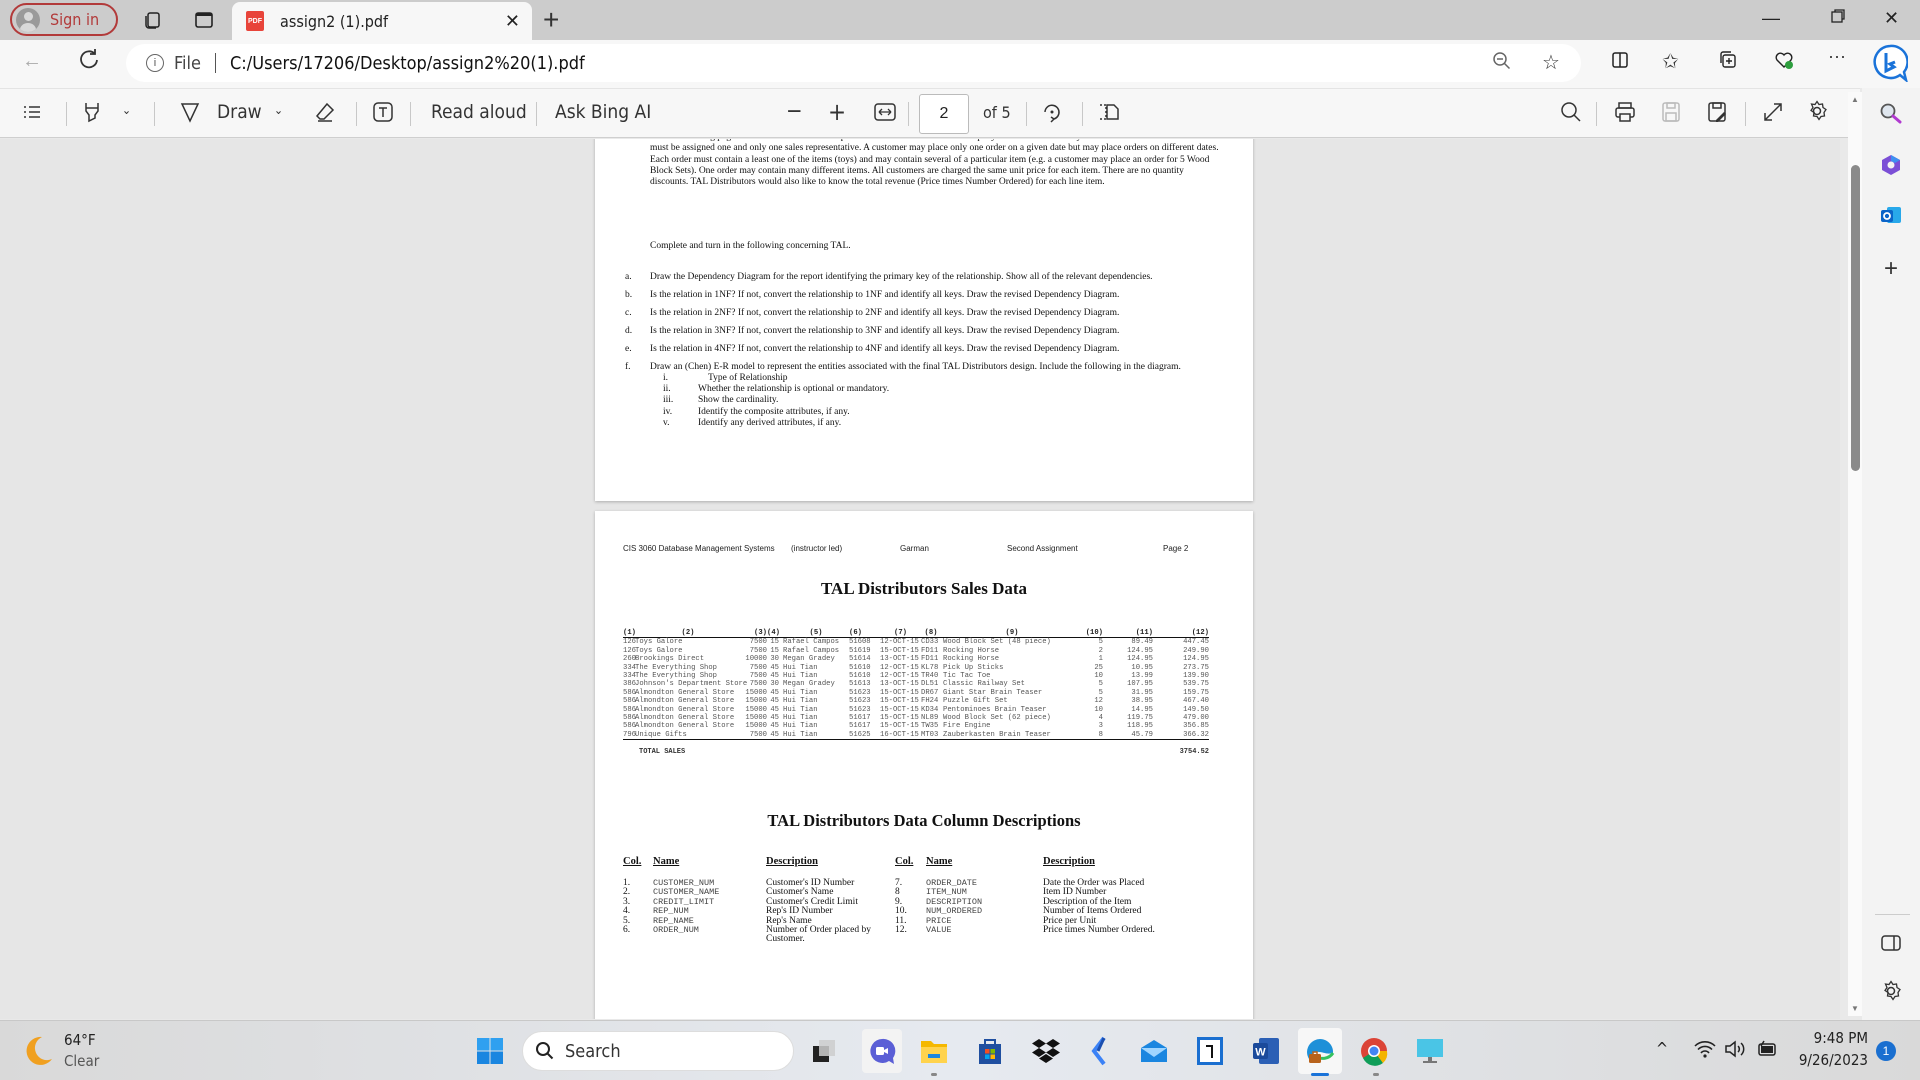  What do you see at coordinates (971, 650) in the screenshot?
I see `table-cell: Rocking Horse` at bounding box center [971, 650].